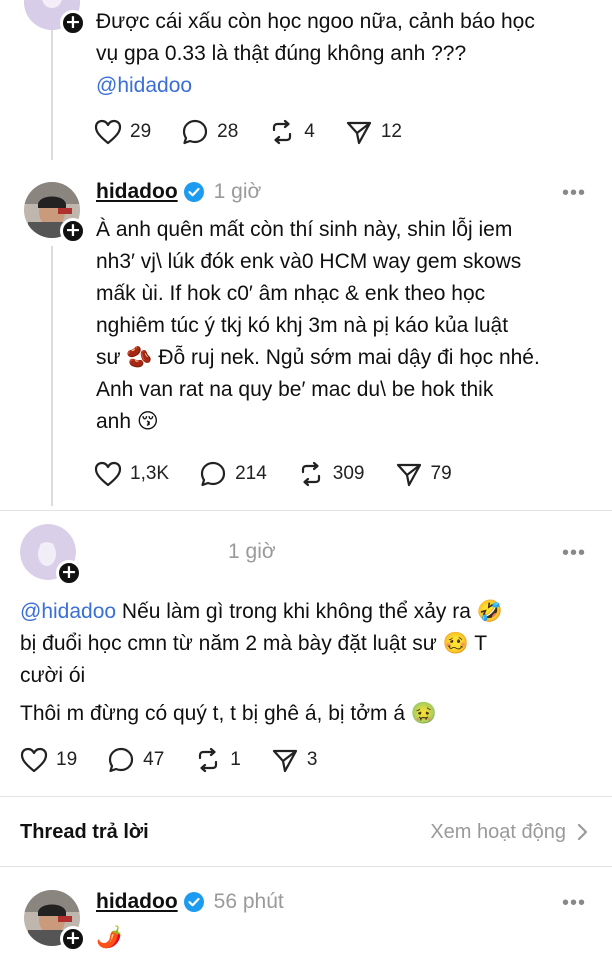 Image resolution: width=612 pixels, height=960 pixels. I want to click on post-3-header: 1 giờ, so click(252, 552).